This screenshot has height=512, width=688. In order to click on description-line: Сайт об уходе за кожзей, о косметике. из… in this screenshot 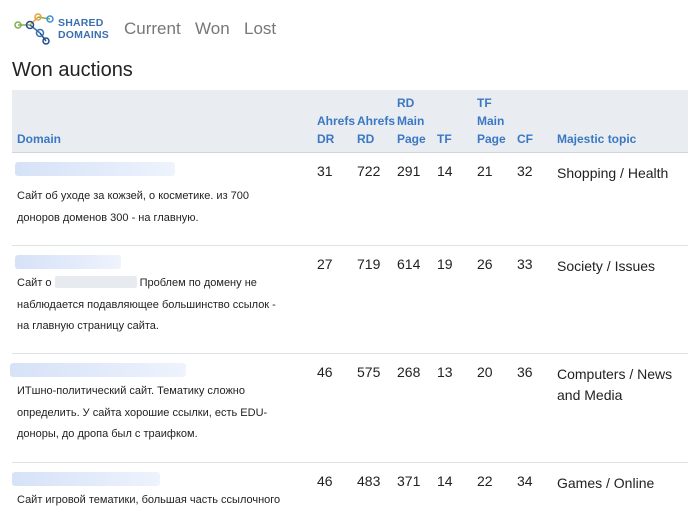, I will do `click(133, 196)`.